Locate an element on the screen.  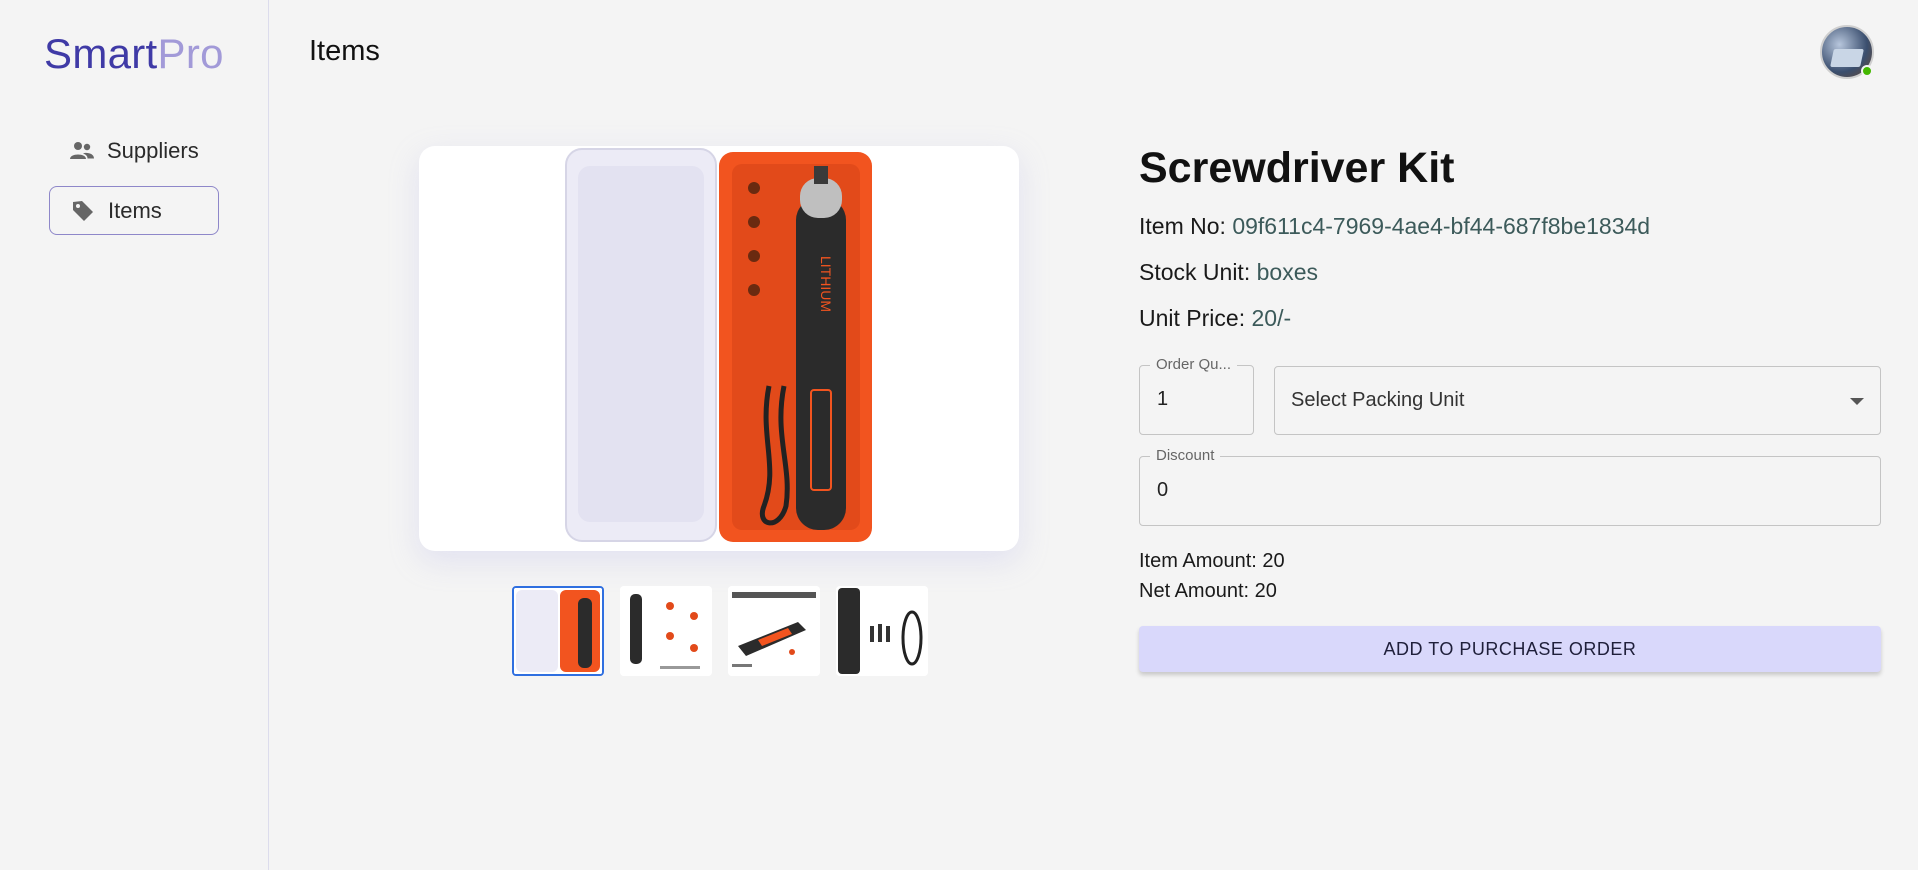
chevron-down-icon is located at coordinates (1857, 401).